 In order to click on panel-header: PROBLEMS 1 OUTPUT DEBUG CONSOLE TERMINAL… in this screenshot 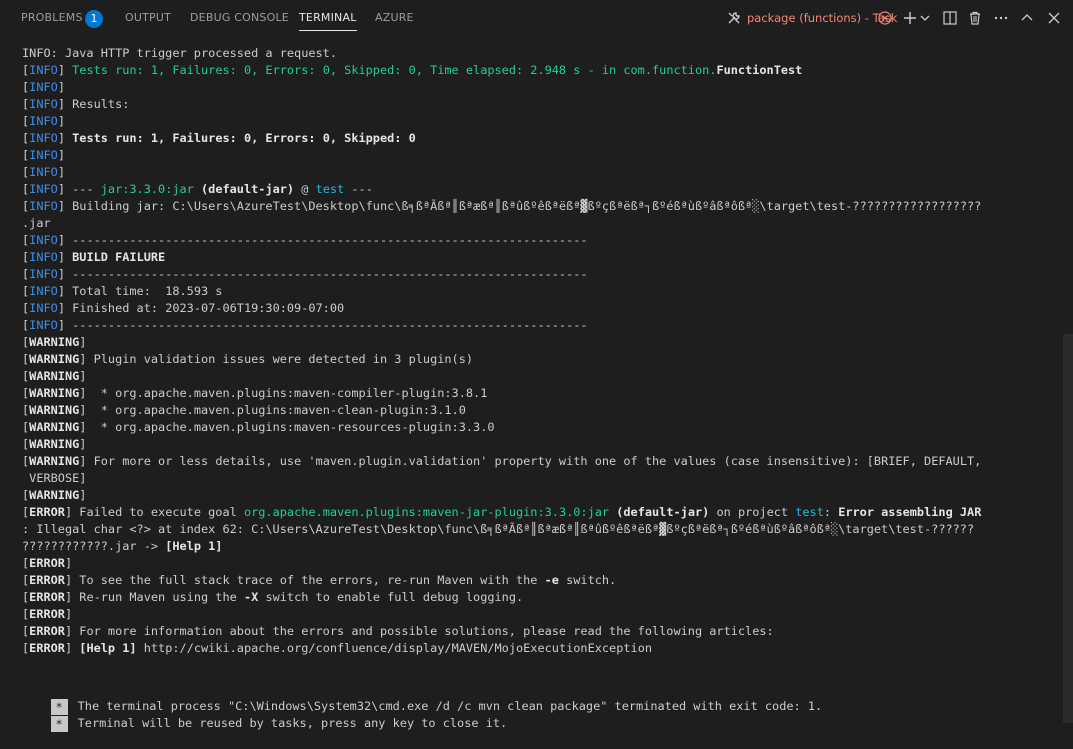, I will do `click(536, 18)`.